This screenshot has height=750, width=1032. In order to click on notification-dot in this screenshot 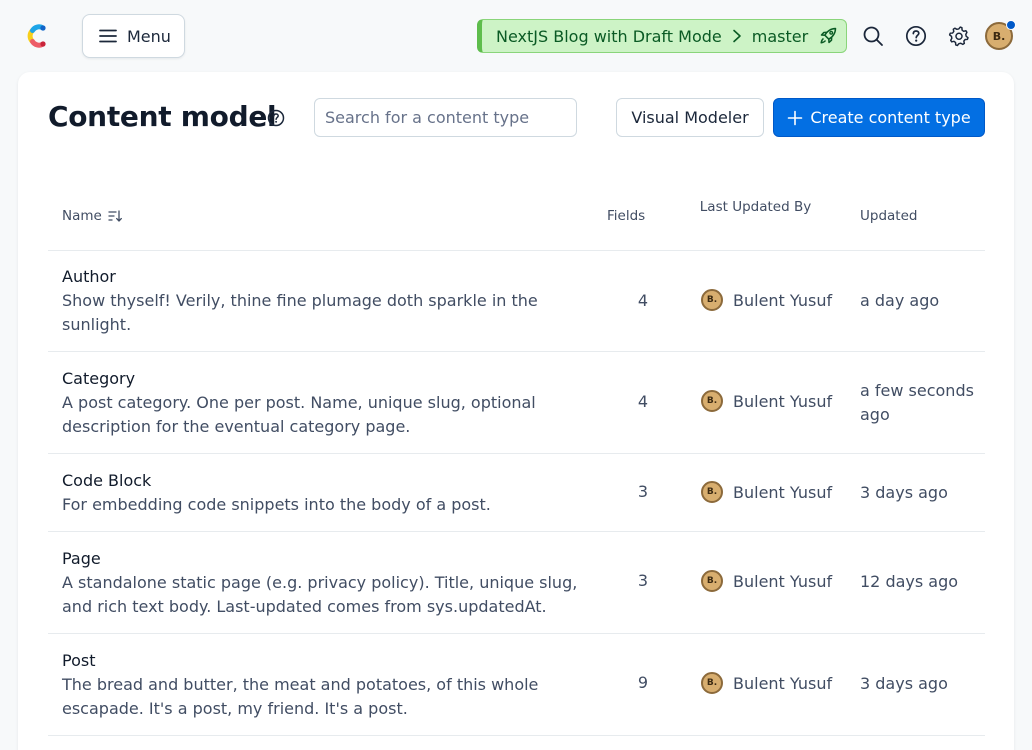, I will do `click(1011, 25)`.